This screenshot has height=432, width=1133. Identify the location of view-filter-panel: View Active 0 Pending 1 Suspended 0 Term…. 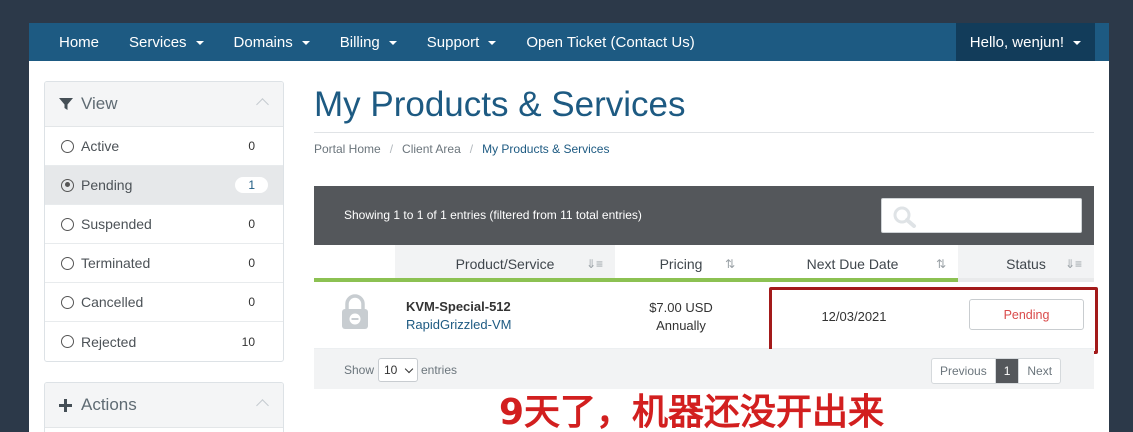
(164, 221).